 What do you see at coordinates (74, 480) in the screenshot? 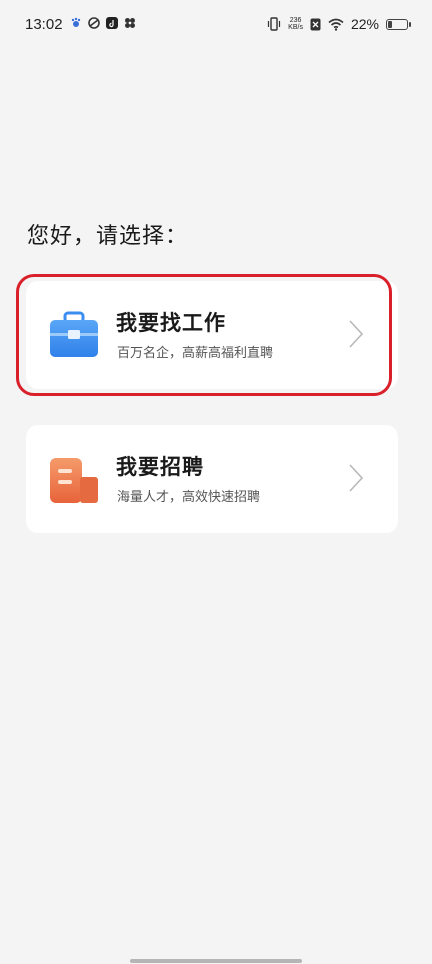
I see `building-icon` at bounding box center [74, 480].